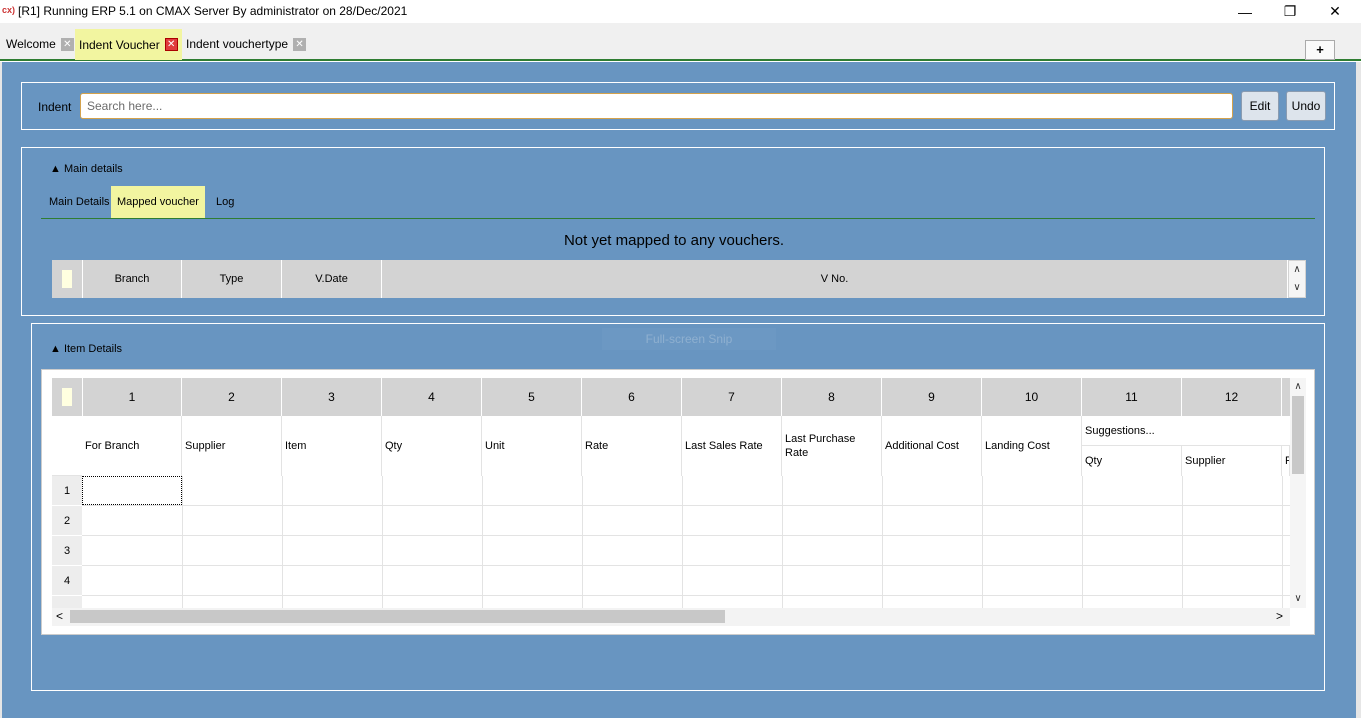 The height and width of the screenshot is (718, 1361). Describe the element at coordinates (689, 339) in the screenshot. I see `snip-overlay: Full-screen Snip` at that location.